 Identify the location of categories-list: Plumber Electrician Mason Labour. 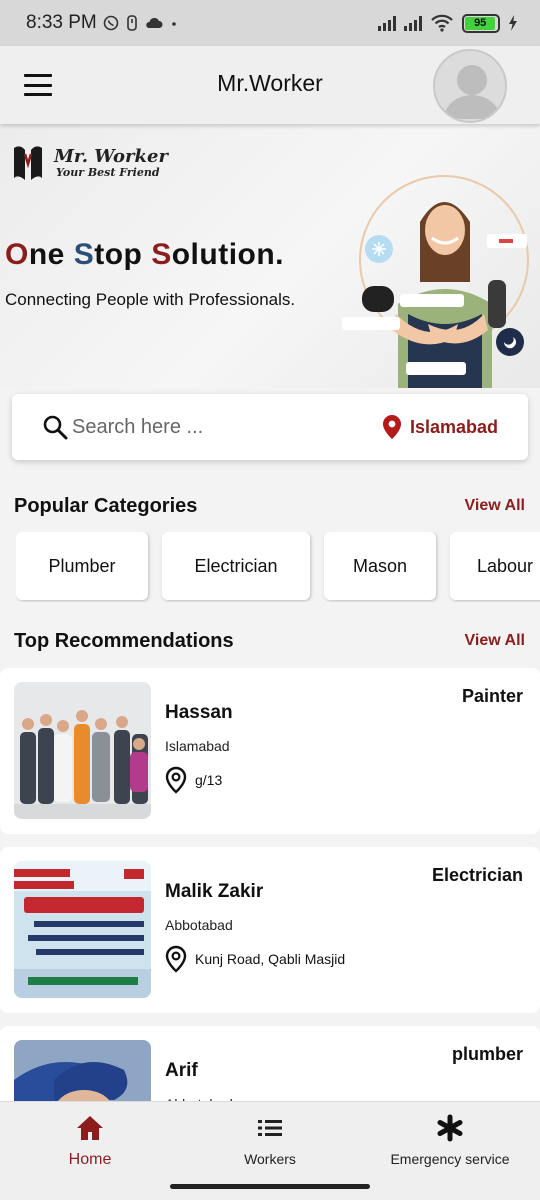
(278, 567).